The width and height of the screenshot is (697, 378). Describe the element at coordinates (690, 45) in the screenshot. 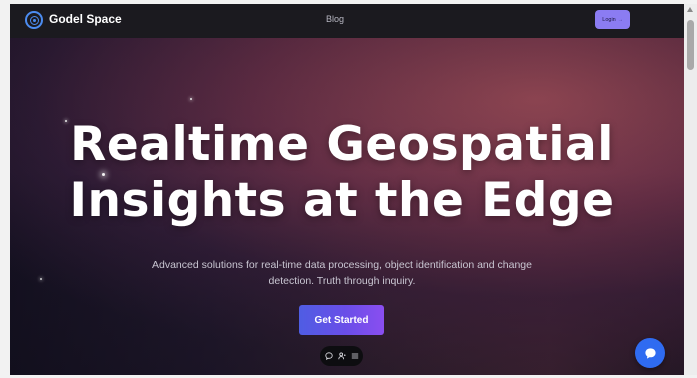

I see `scrollbar-thumb` at that location.